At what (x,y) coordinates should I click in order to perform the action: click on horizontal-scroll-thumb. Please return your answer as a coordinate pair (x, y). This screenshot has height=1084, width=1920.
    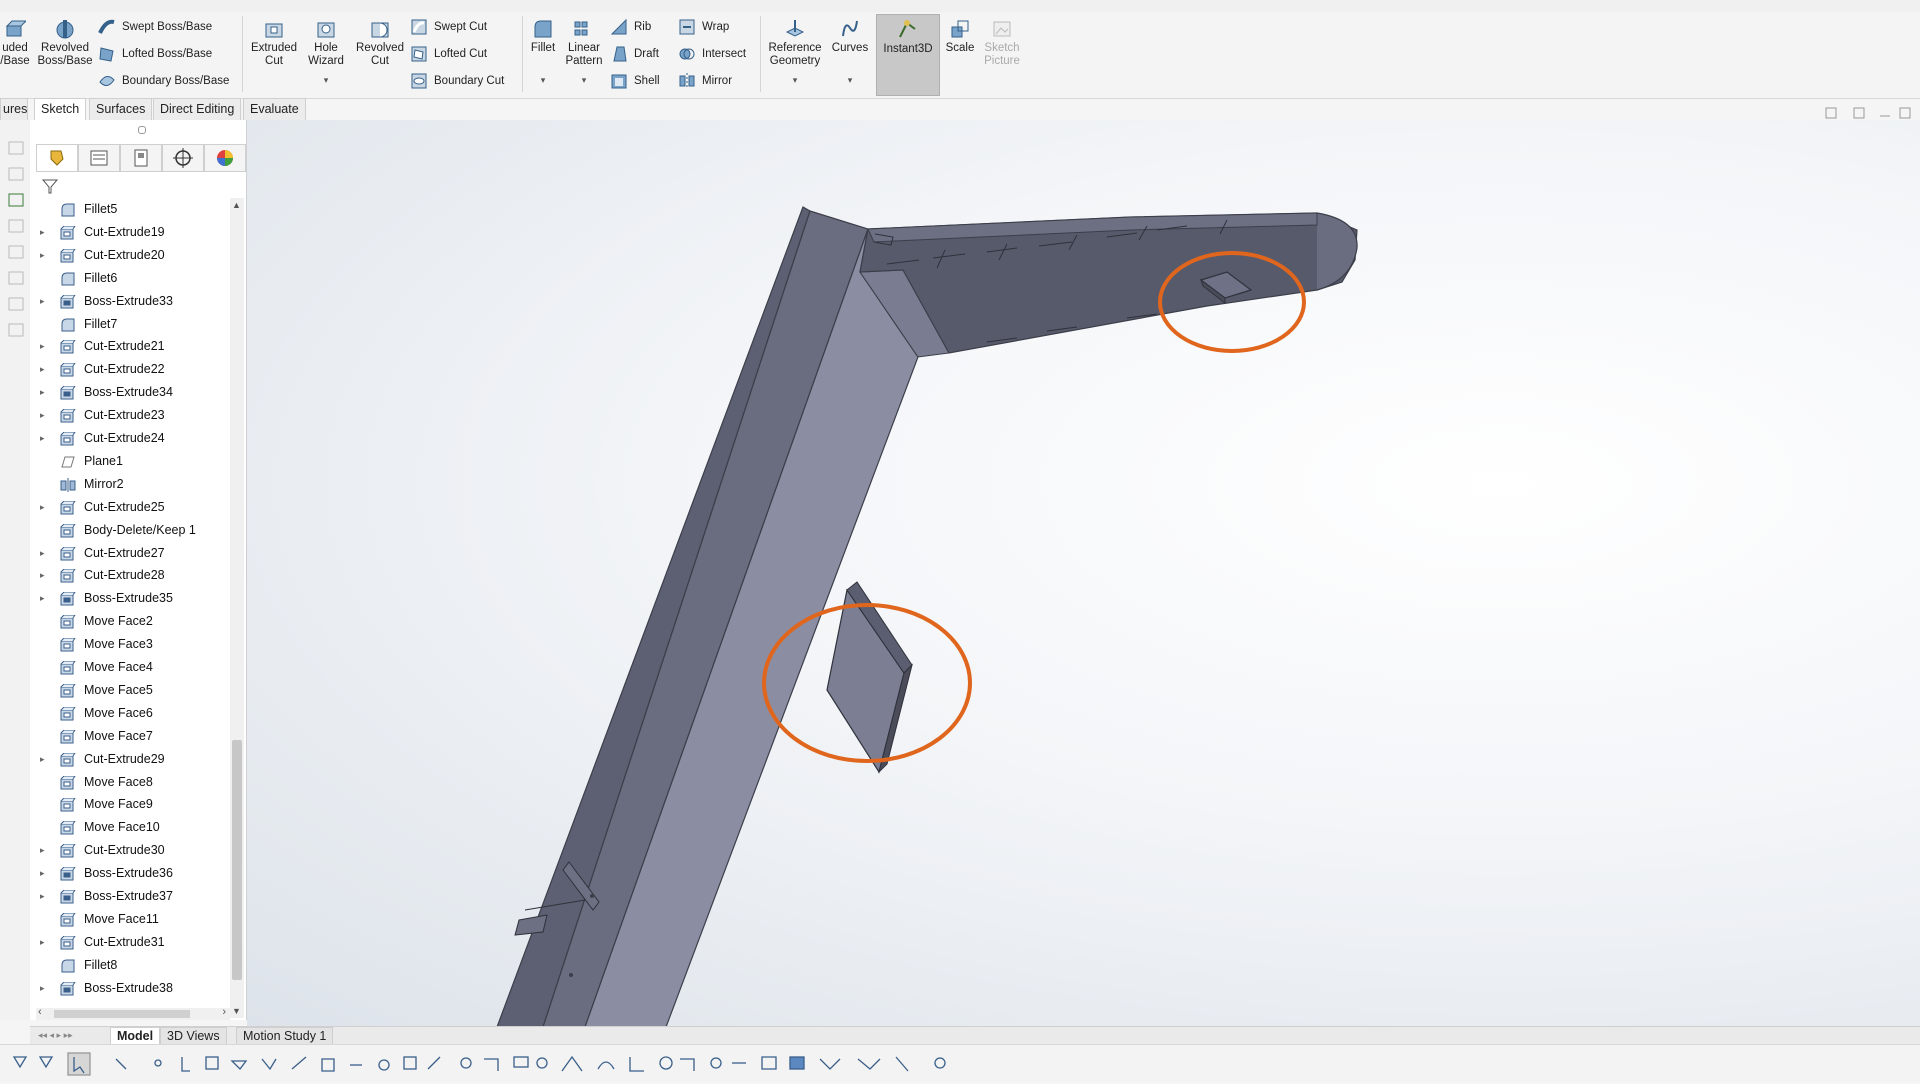
    Looking at the image, I should click on (122, 1014).